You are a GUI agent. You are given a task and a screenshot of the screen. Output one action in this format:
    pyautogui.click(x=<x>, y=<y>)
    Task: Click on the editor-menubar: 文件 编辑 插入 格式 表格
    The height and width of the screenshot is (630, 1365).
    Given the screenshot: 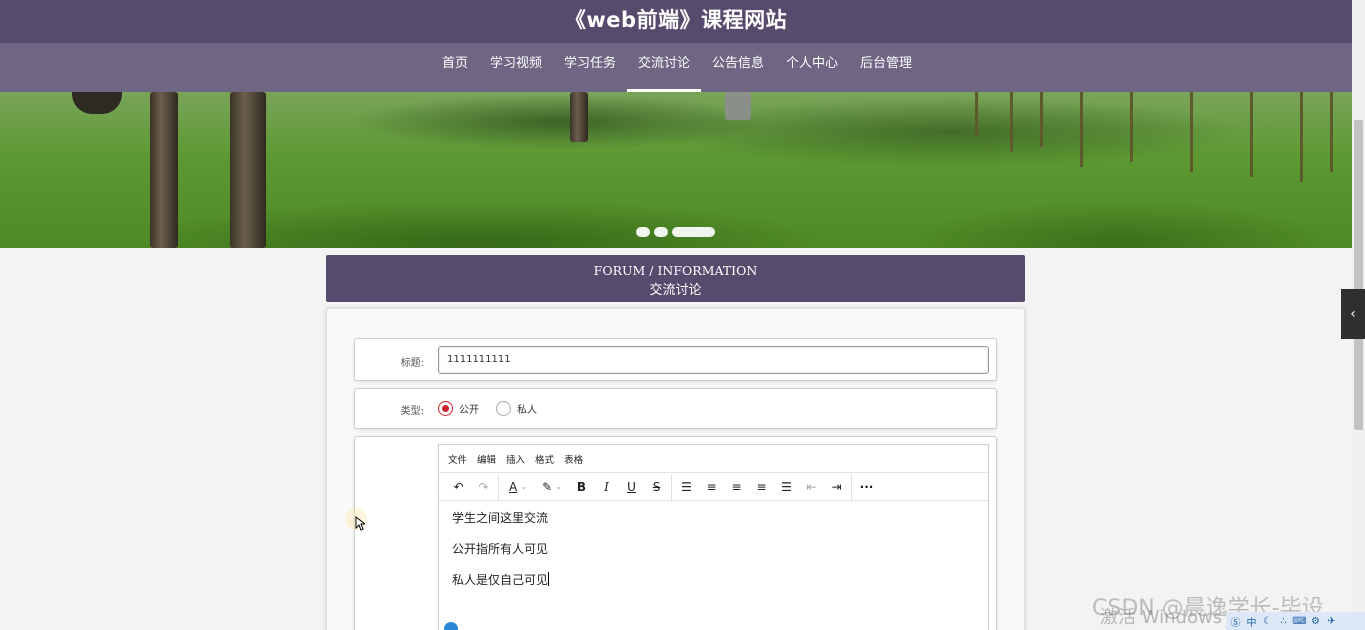 What is the action you would take?
    pyautogui.click(x=713, y=459)
    